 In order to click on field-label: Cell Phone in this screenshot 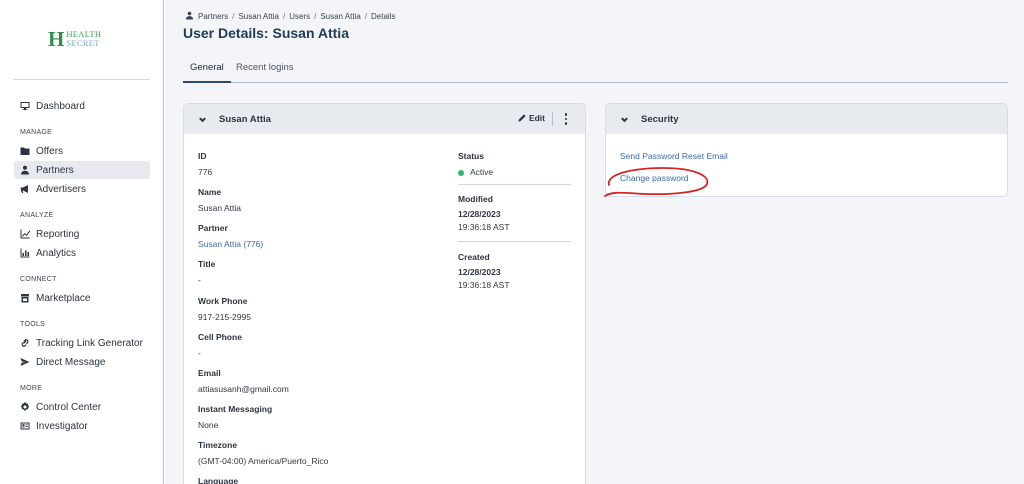, I will do `click(220, 337)`.